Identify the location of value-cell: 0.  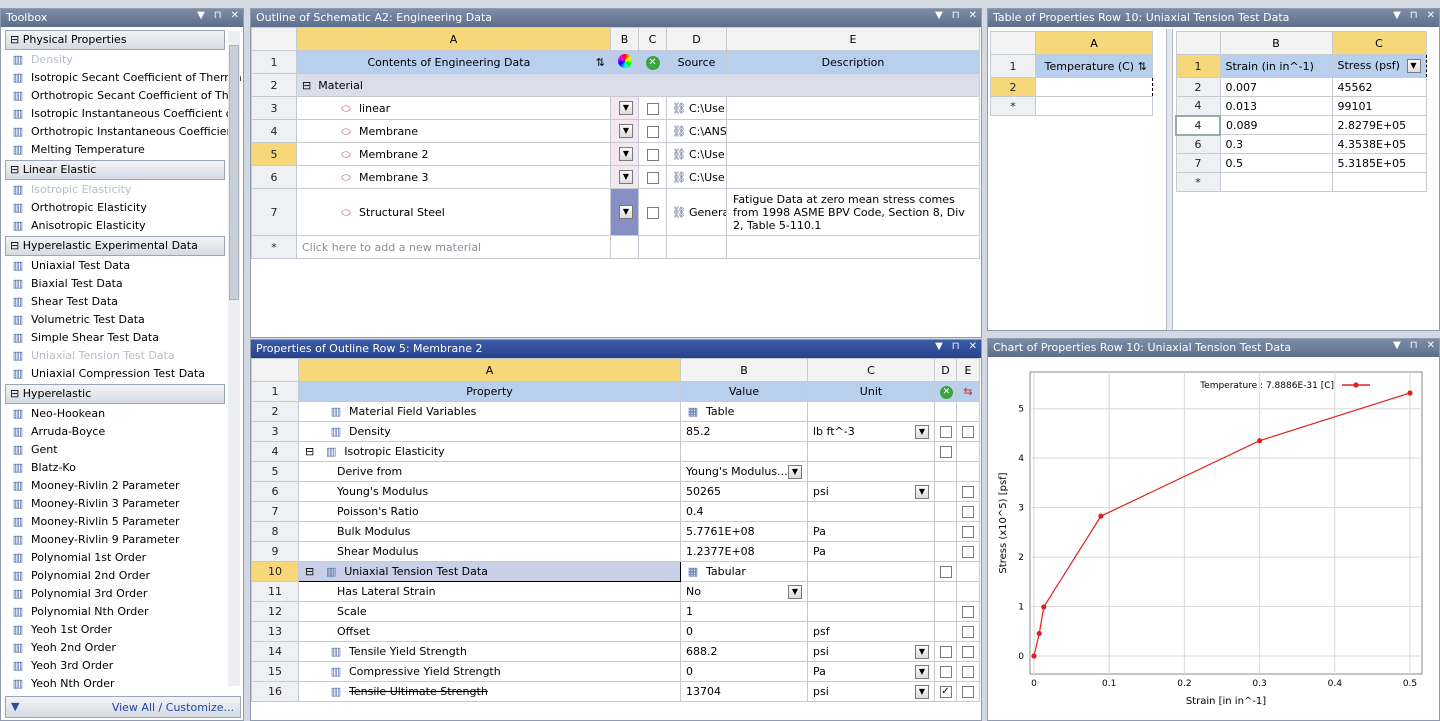
(744, 671).